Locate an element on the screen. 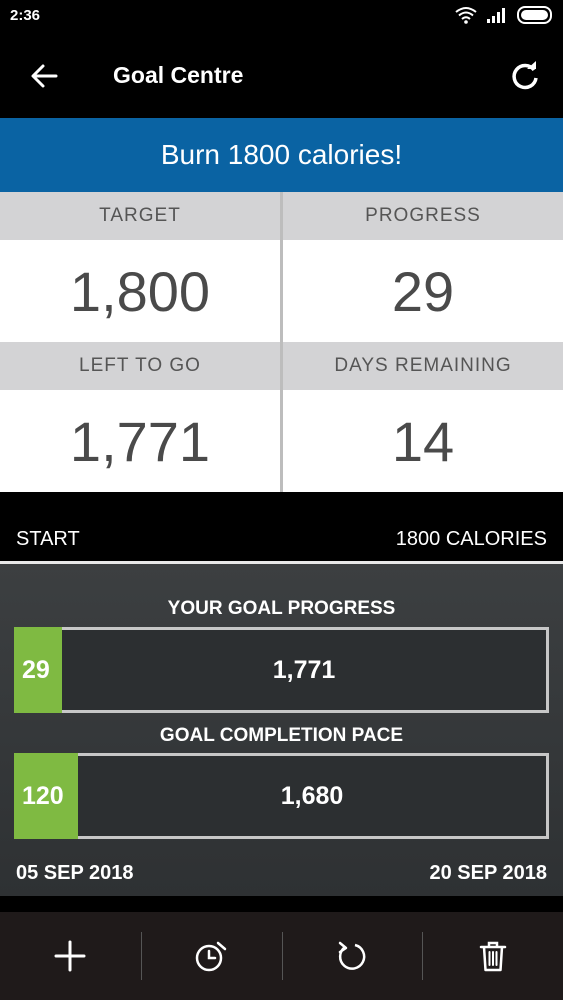 The width and height of the screenshot is (563, 1000). status-bar: 2:36 is located at coordinates (281, 17).